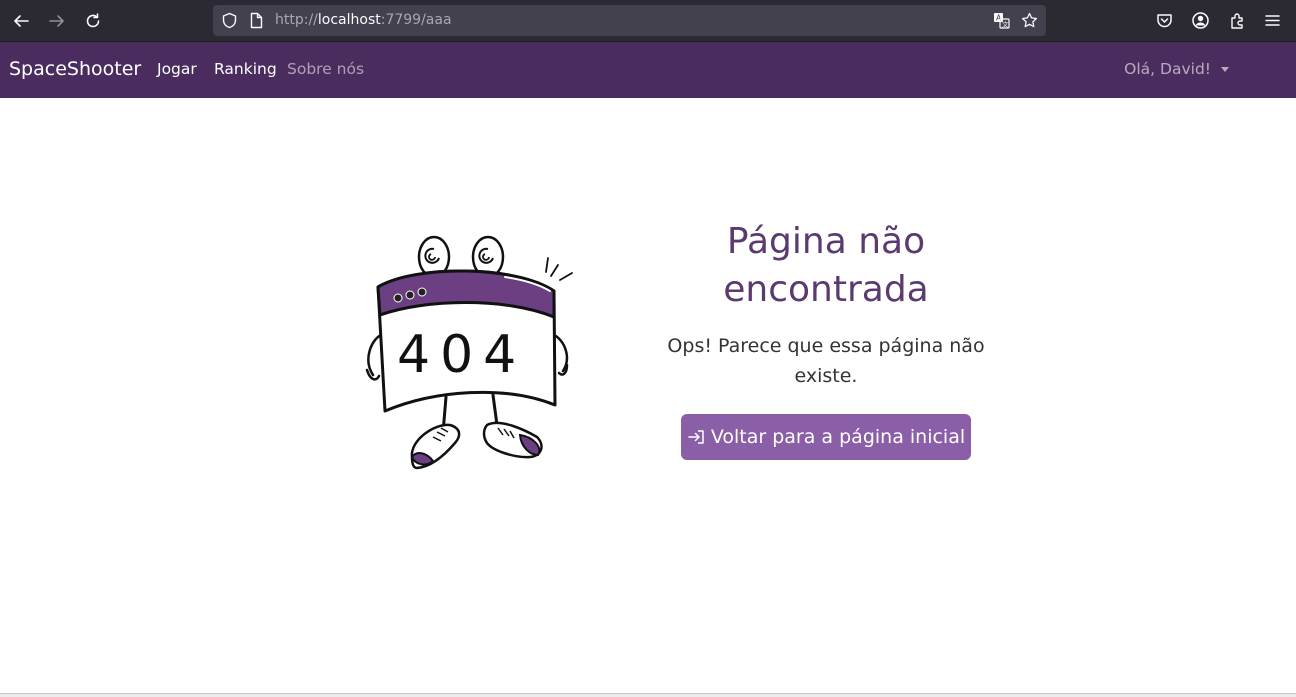 Image resolution: width=1296 pixels, height=697 pixels. I want to click on address-bar: http://localhost:7799/aaa A文, so click(629, 20).